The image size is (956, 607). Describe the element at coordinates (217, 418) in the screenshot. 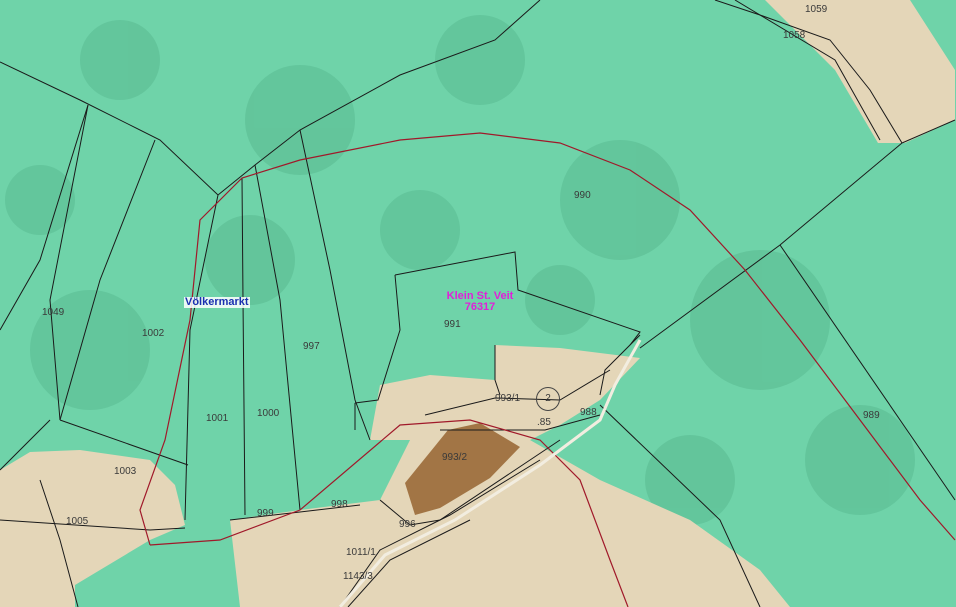

I see `parcel-label-1001: 1001` at that location.